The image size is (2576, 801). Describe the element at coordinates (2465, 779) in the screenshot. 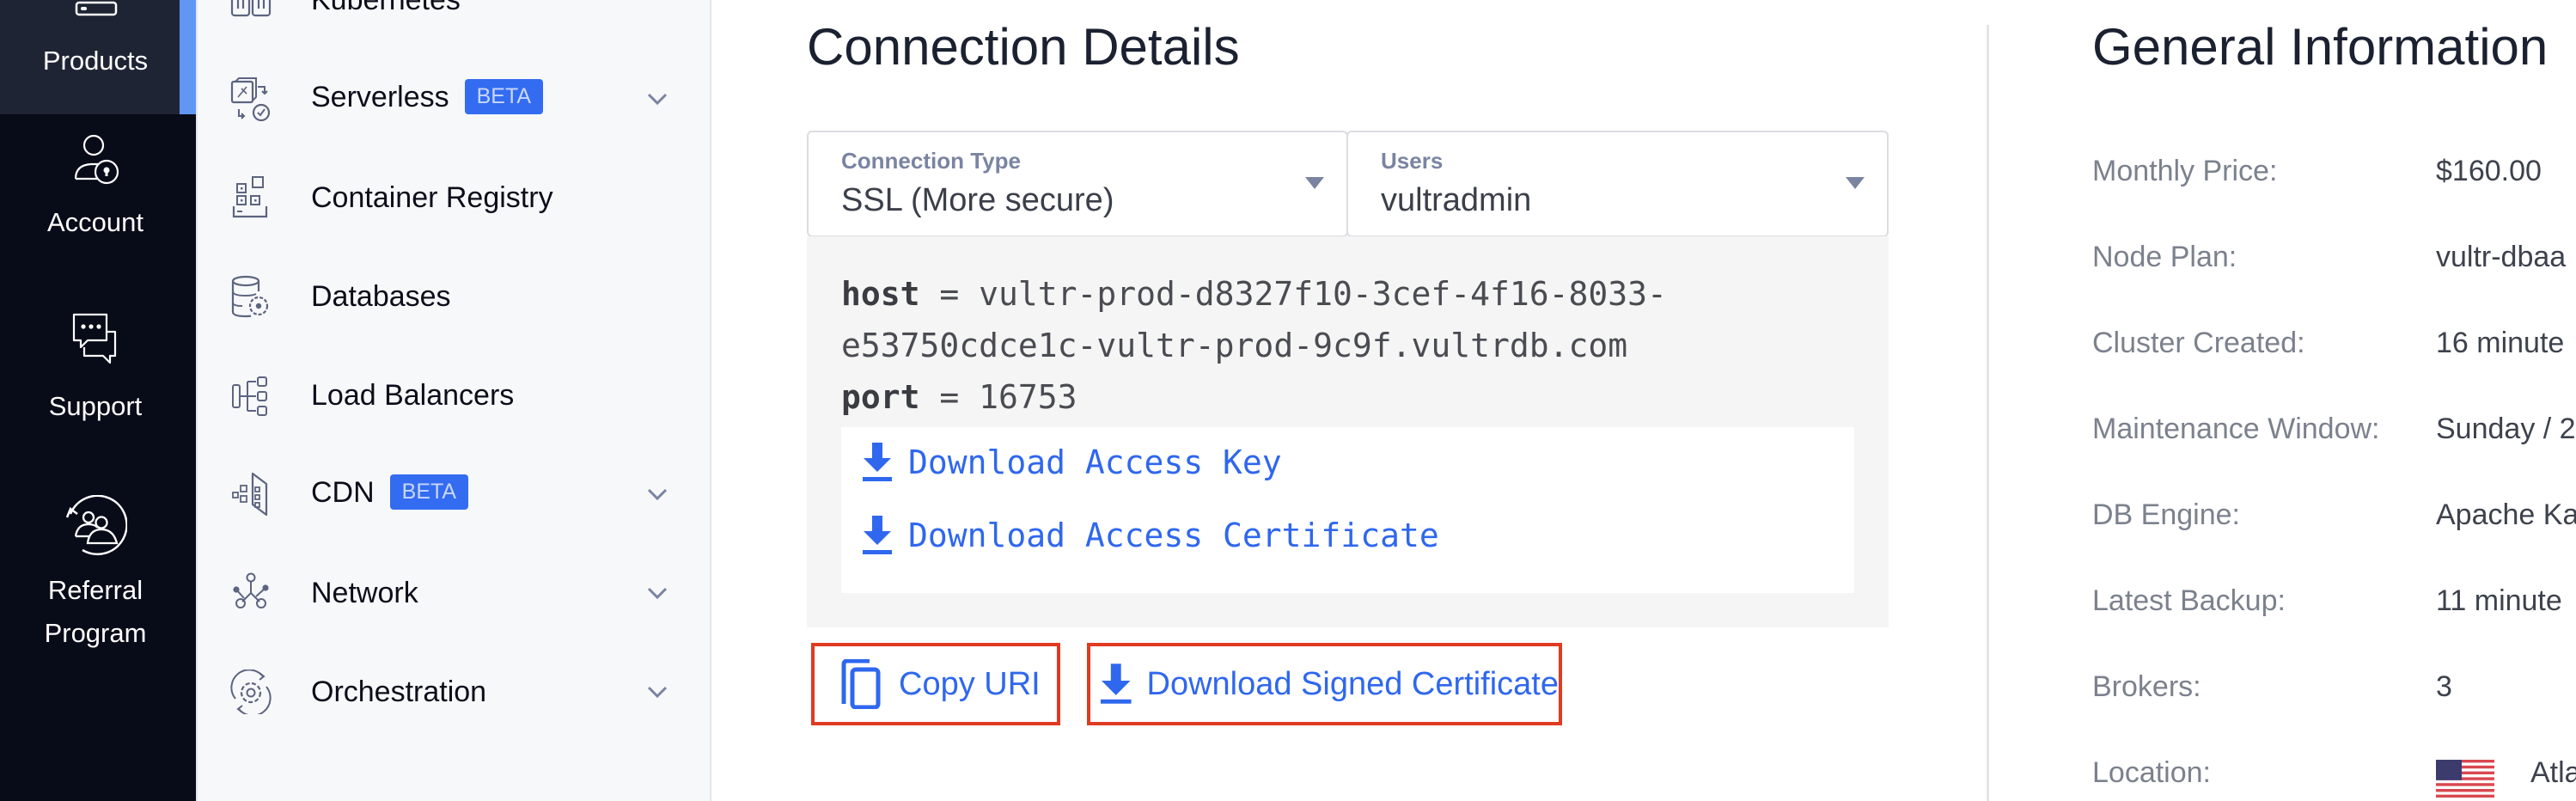

I see `us-flag-icon` at that location.